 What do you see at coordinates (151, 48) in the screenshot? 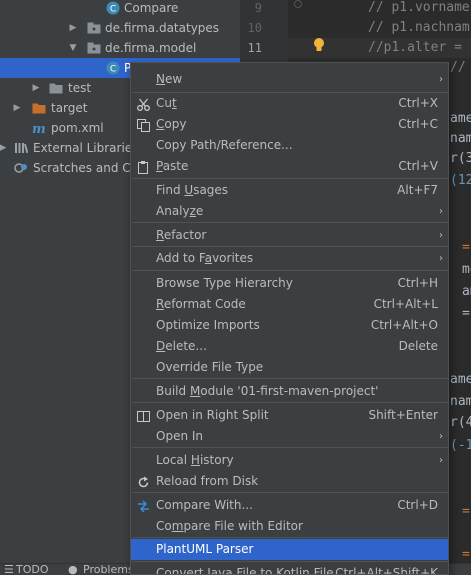
I see `tree-item-label: de.firma.model` at bounding box center [151, 48].